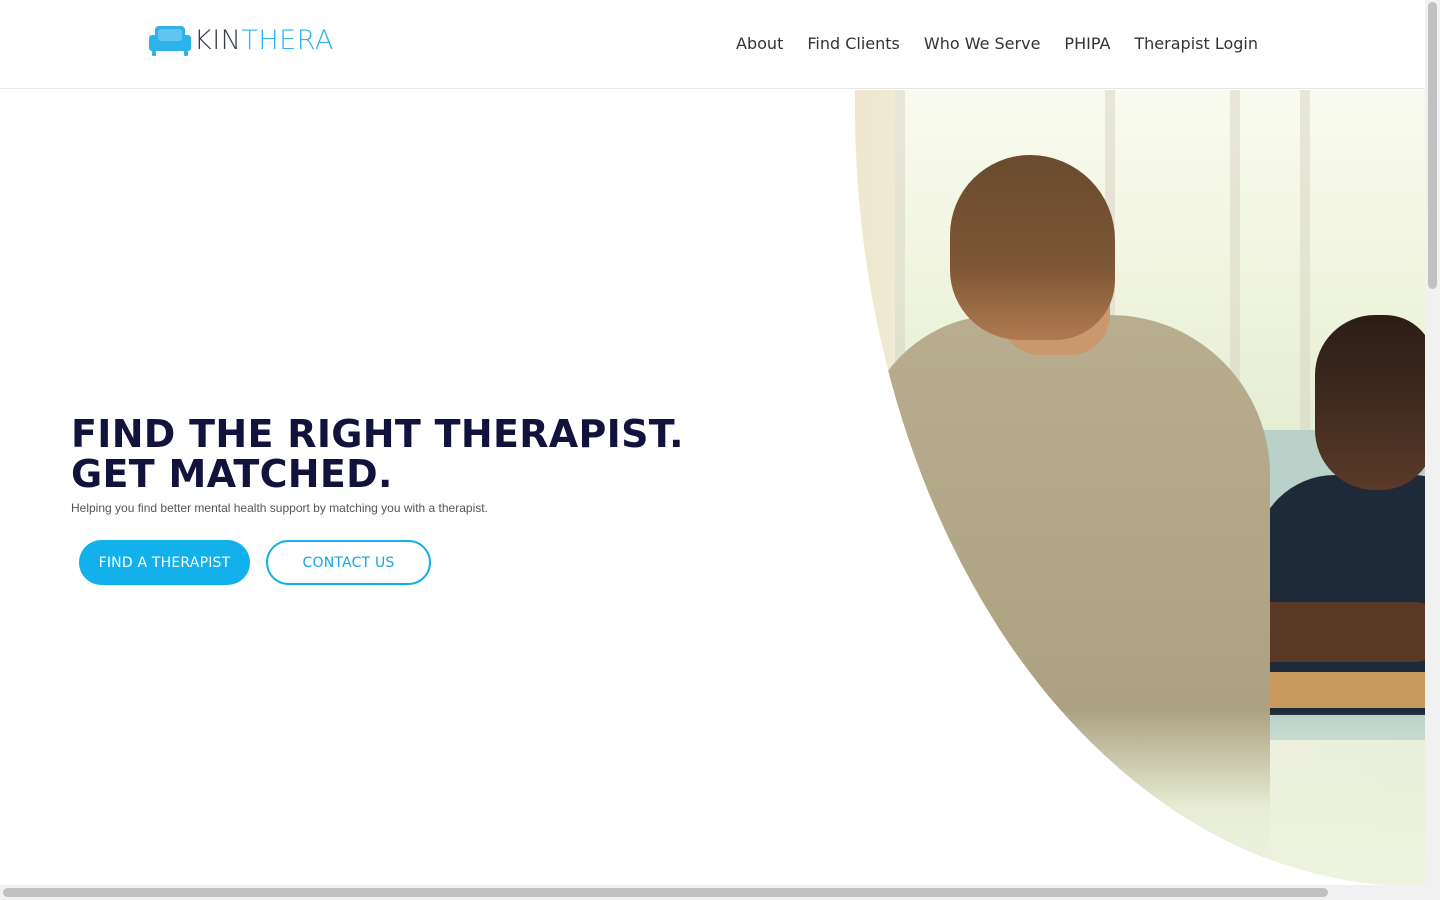 The height and width of the screenshot is (900, 1440). What do you see at coordinates (287, 40) in the screenshot?
I see `brand-name-part2: THERA` at bounding box center [287, 40].